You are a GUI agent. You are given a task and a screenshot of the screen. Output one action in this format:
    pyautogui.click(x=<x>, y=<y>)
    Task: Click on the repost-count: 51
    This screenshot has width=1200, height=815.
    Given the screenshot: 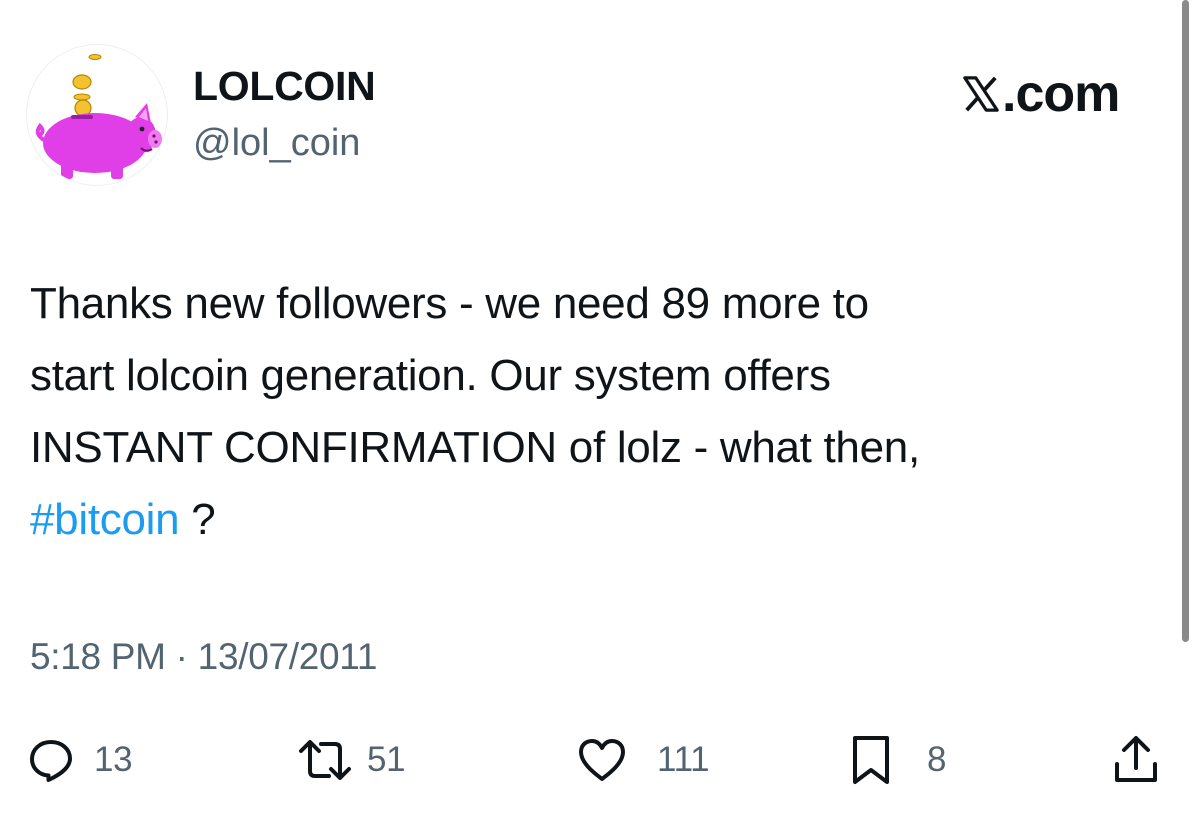 What is the action you would take?
    pyautogui.click(x=386, y=759)
    